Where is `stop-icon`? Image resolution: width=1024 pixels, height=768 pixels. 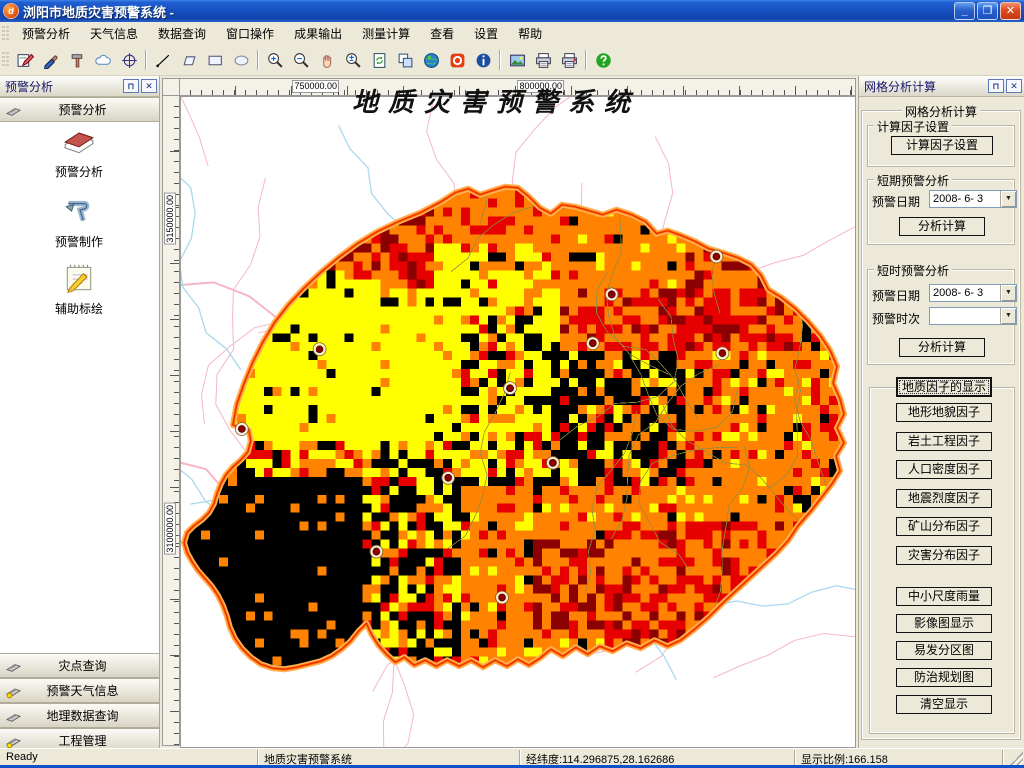
stop-icon is located at coordinates (457, 60).